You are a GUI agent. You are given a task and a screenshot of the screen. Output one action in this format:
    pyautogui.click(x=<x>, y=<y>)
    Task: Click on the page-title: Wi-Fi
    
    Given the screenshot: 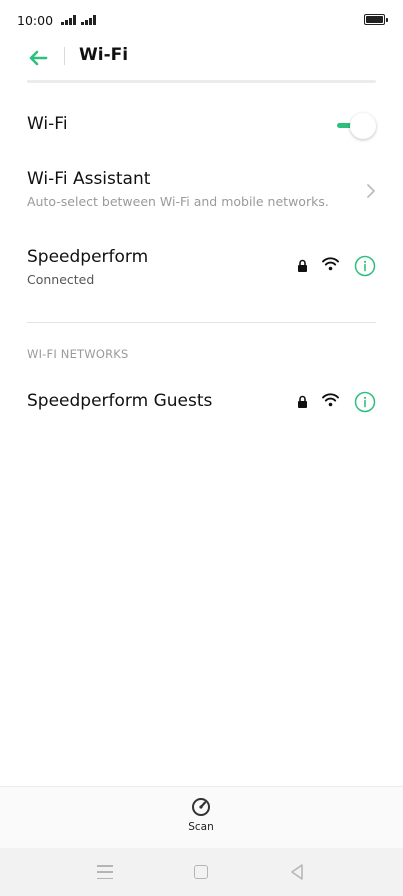 What is the action you would take?
    pyautogui.click(x=104, y=55)
    